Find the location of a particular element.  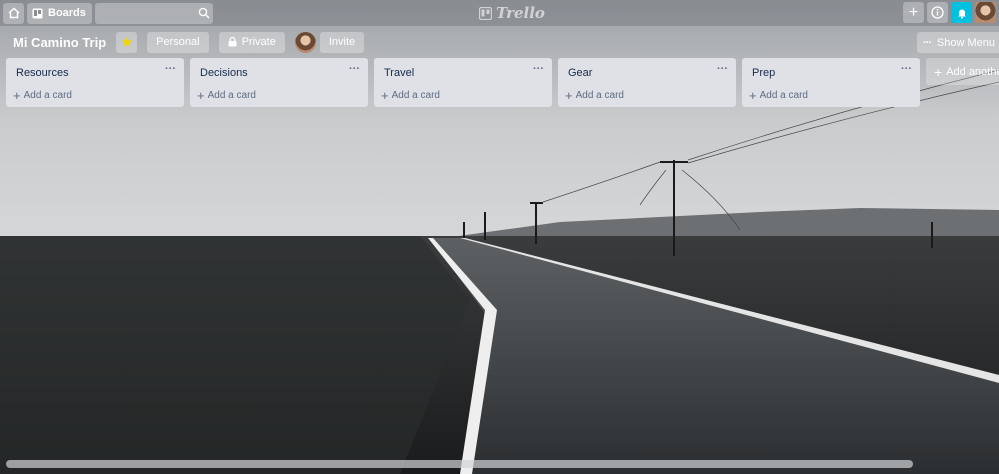

lock-icon is located at coordinates (232, 42).